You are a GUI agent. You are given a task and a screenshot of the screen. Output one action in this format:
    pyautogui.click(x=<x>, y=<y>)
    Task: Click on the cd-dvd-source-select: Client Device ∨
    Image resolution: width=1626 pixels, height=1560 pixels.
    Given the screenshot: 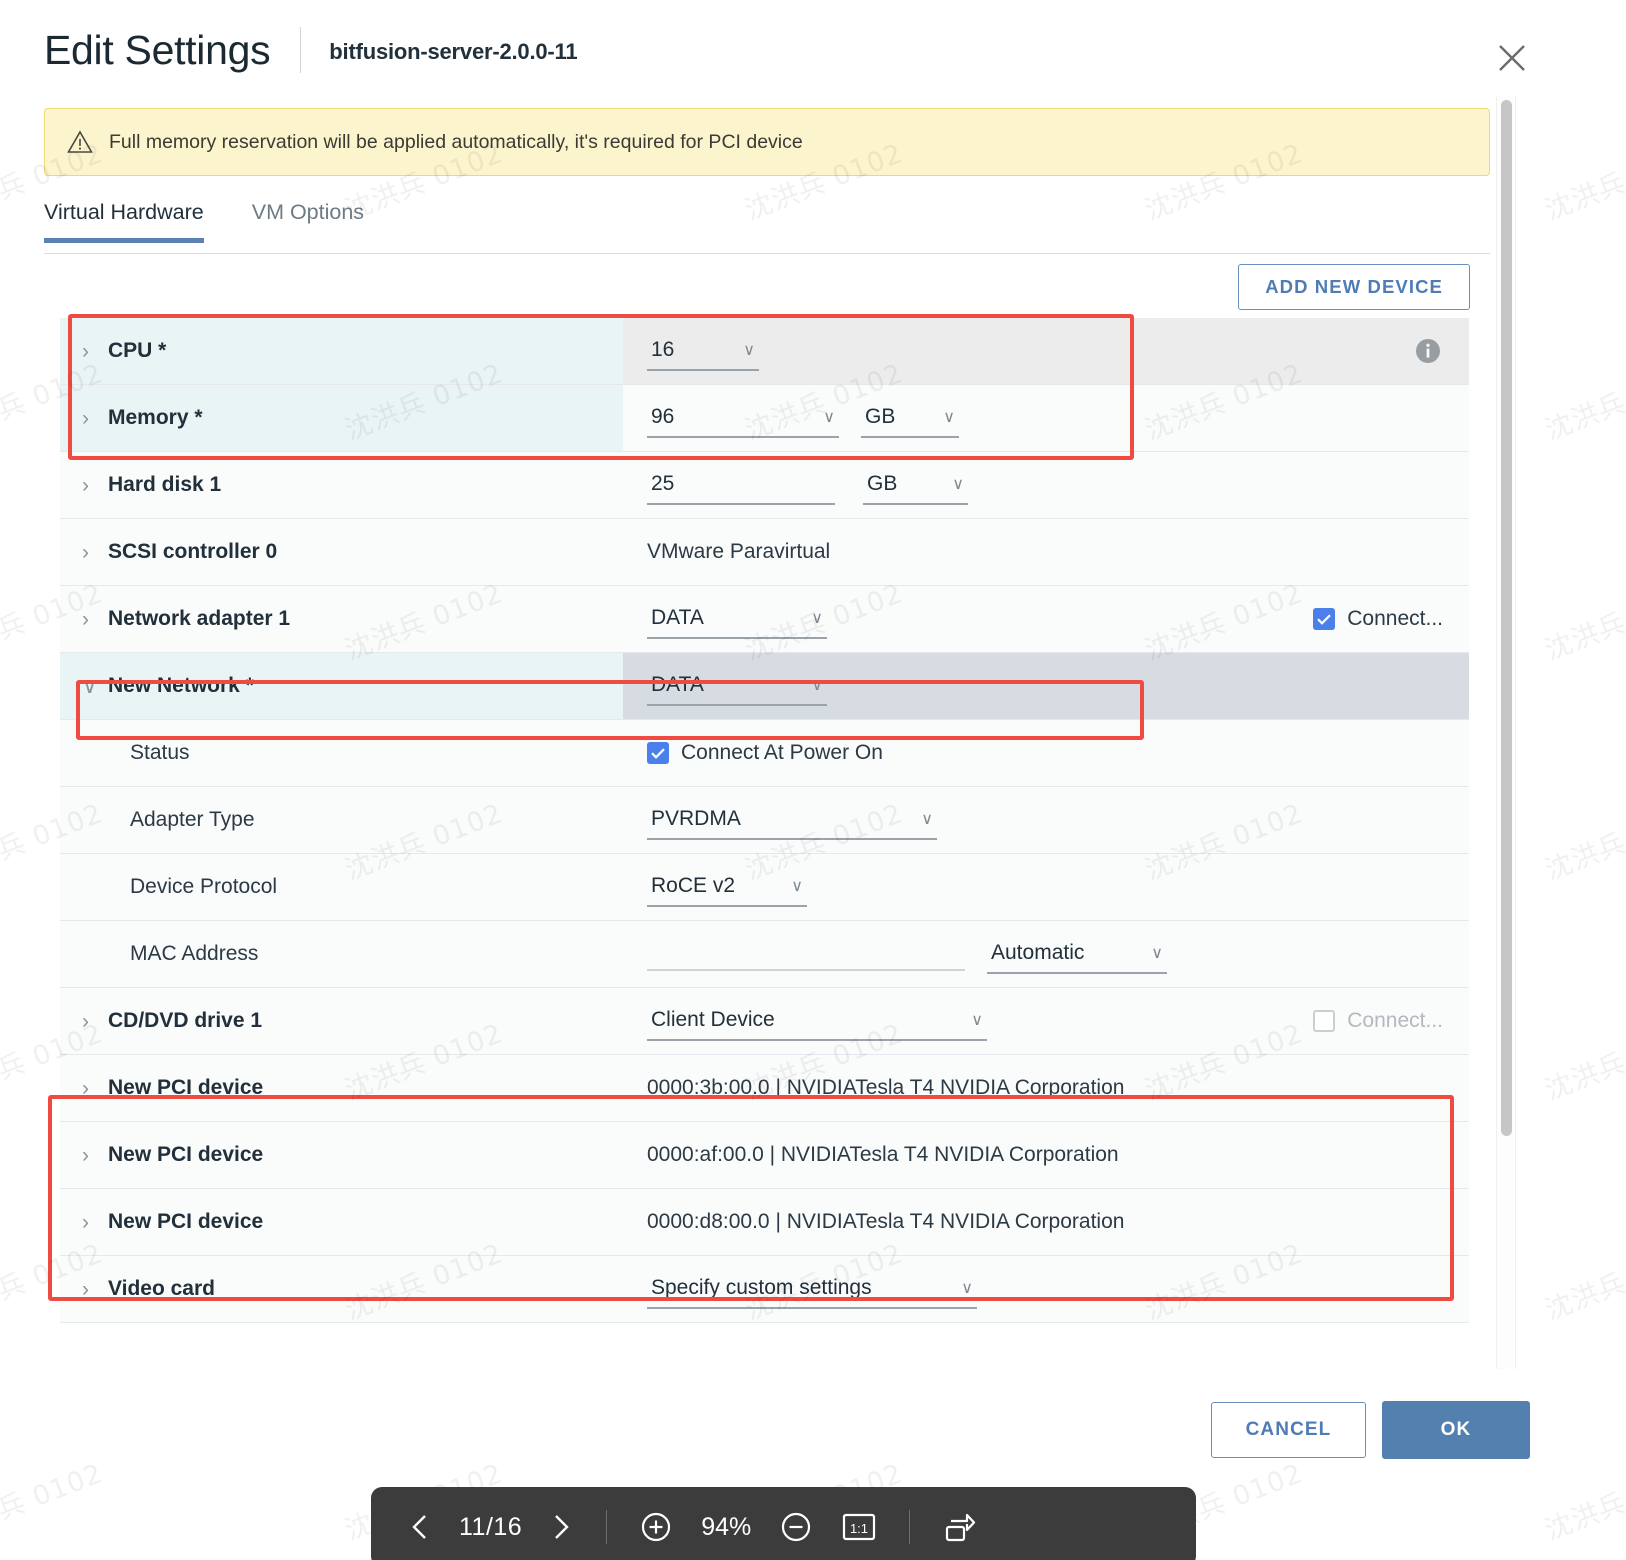 What is the action you would take?
    pyautogui.click(x=817, y=1023)
    